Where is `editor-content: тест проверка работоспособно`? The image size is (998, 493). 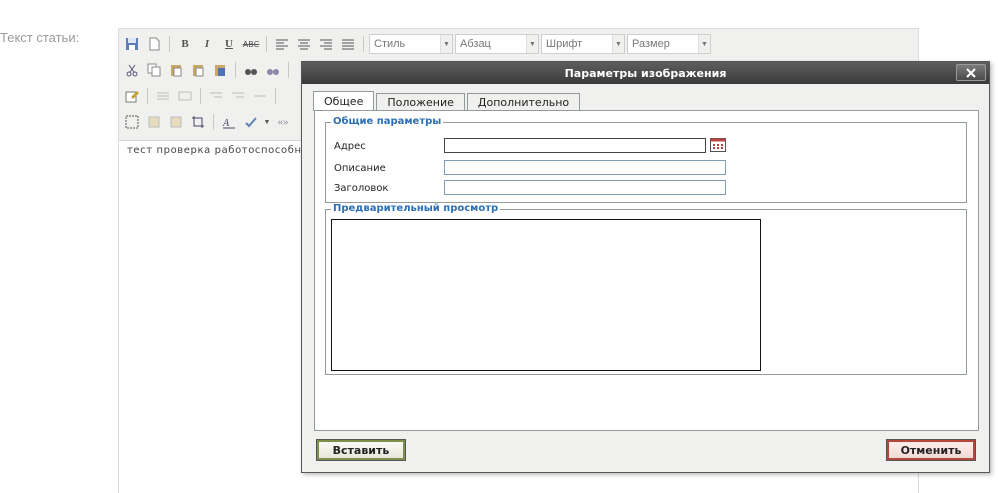
editor-content: тест проверка работоспособно is located at coordinates (217, 150).